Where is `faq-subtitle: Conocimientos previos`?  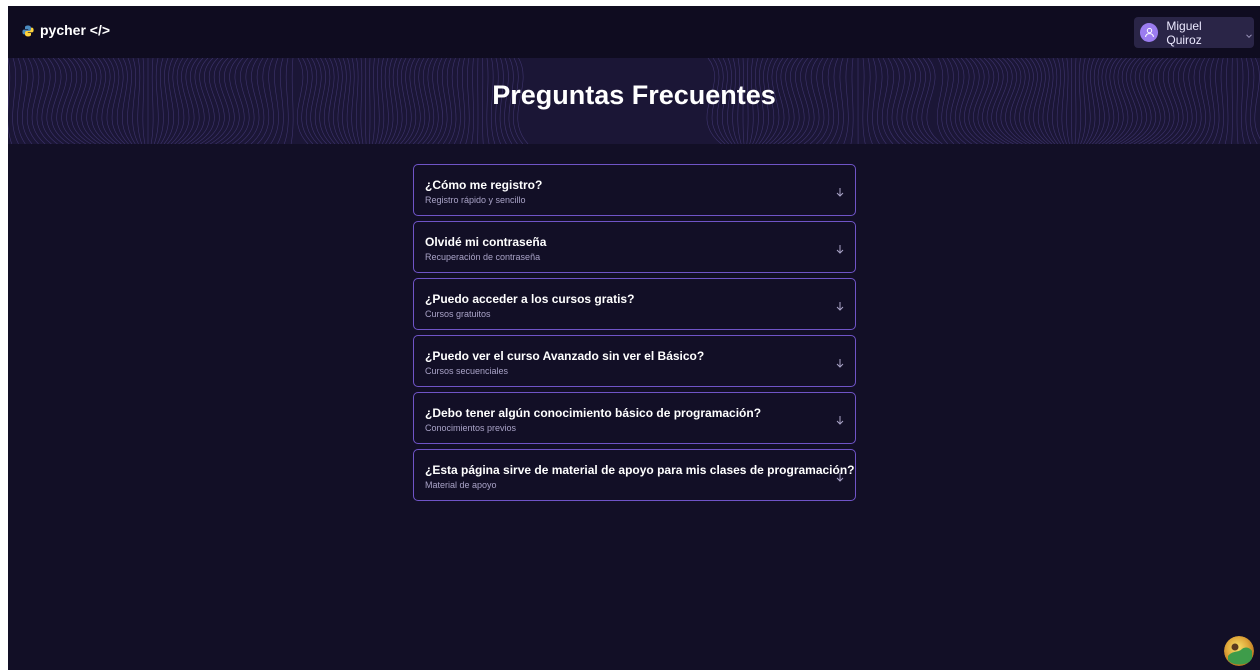 faq-subtitle: Conocimientos previos is located at coordinates (471, 428).